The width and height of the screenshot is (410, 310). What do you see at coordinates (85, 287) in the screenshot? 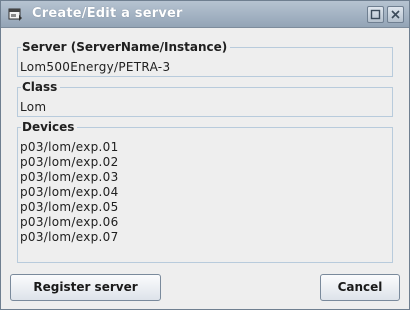
I see `register-server-button: Register server` at bounding box center [85, 287].